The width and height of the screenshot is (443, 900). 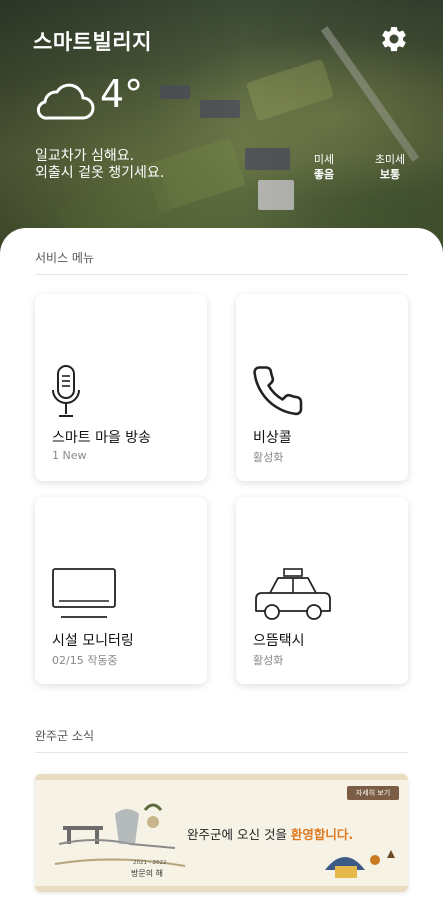 I want to click on fine-dust-label: 미세, so click(x=324, y=159).